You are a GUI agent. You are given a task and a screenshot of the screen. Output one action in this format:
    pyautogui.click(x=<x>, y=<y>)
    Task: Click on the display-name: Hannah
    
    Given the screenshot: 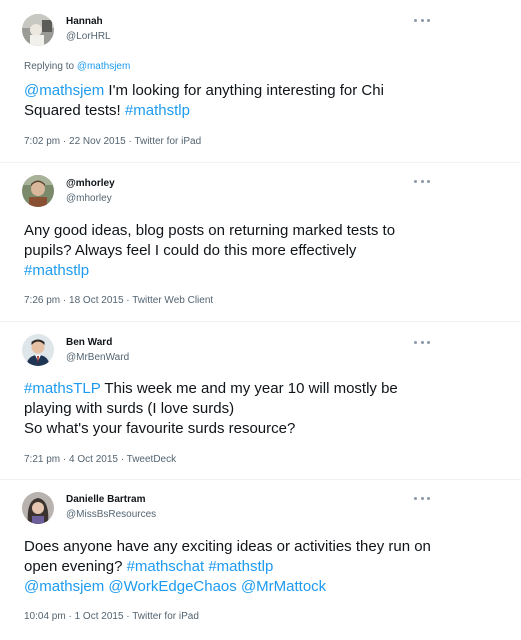 What is the action you would take?
    pyautogui.click(x=84, y=21)
    